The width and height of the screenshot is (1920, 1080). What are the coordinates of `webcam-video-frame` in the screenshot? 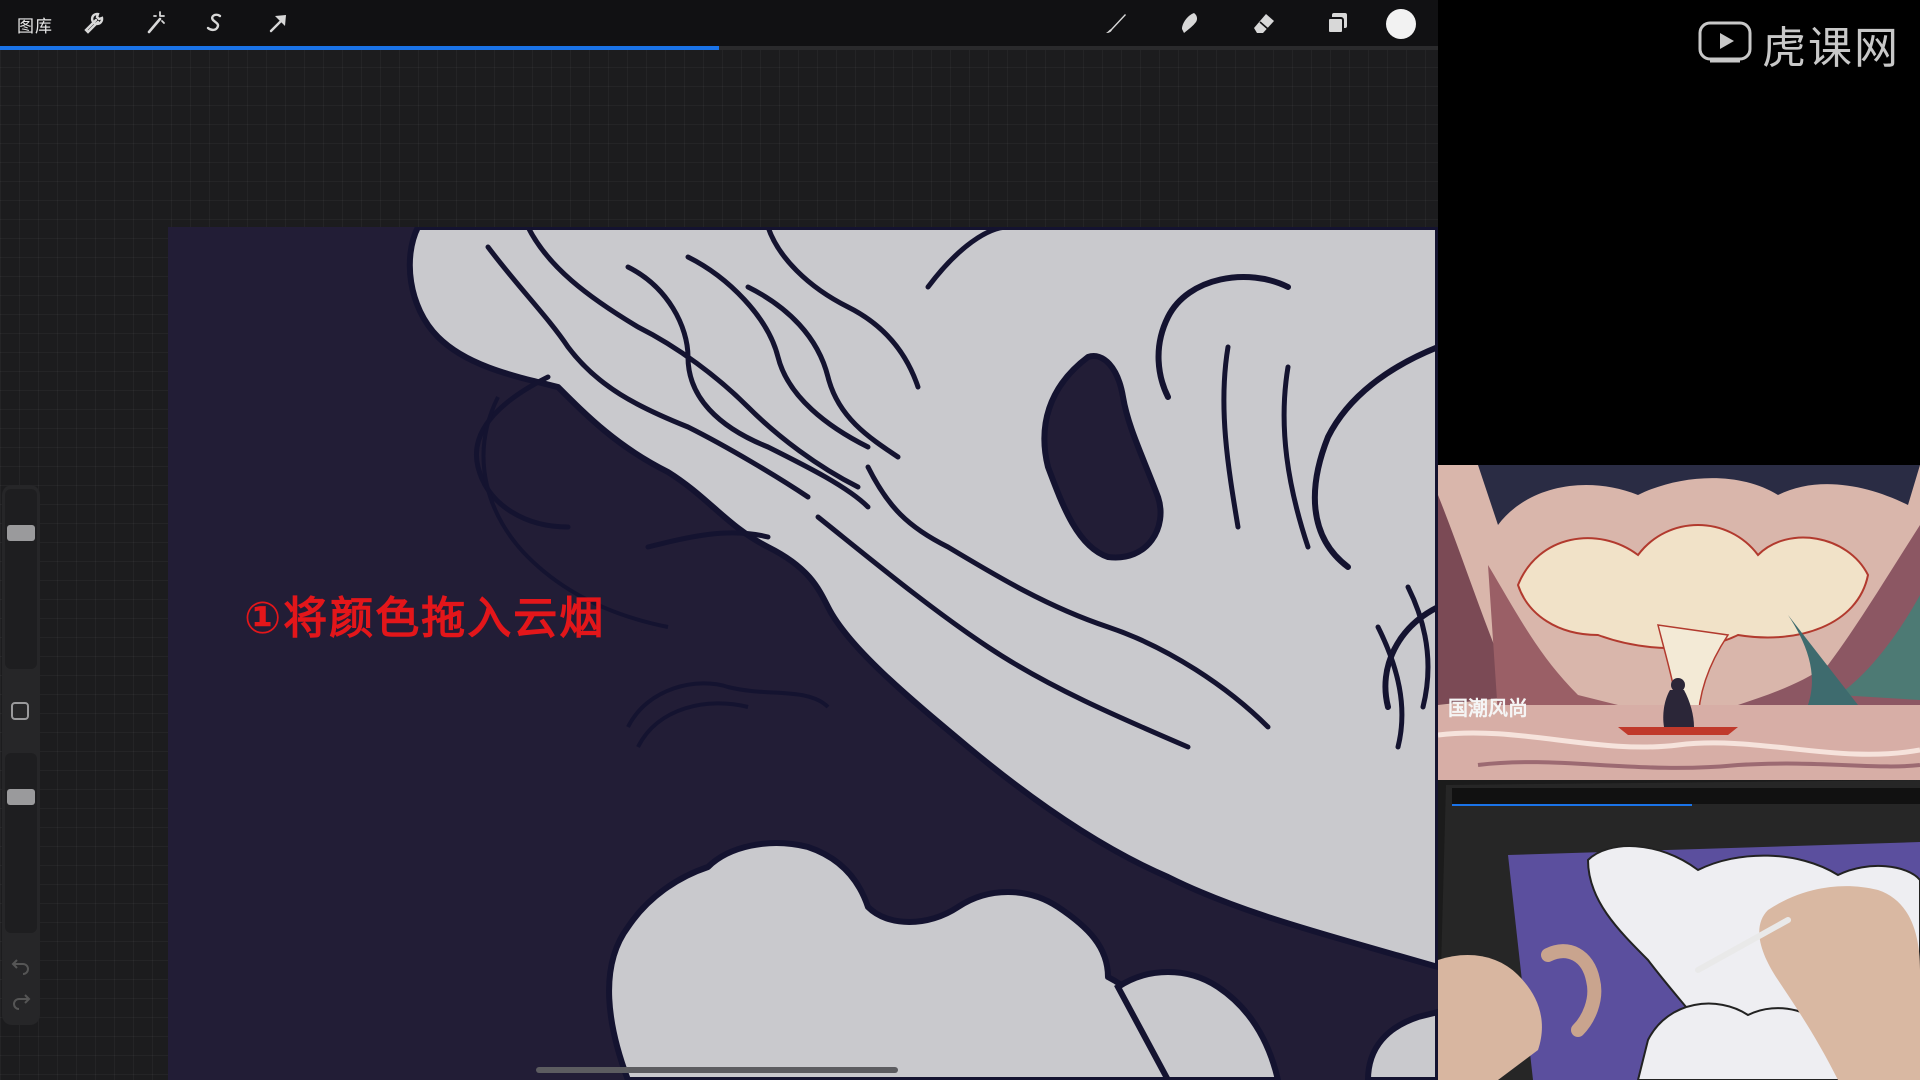 It's located at (1679, 930).